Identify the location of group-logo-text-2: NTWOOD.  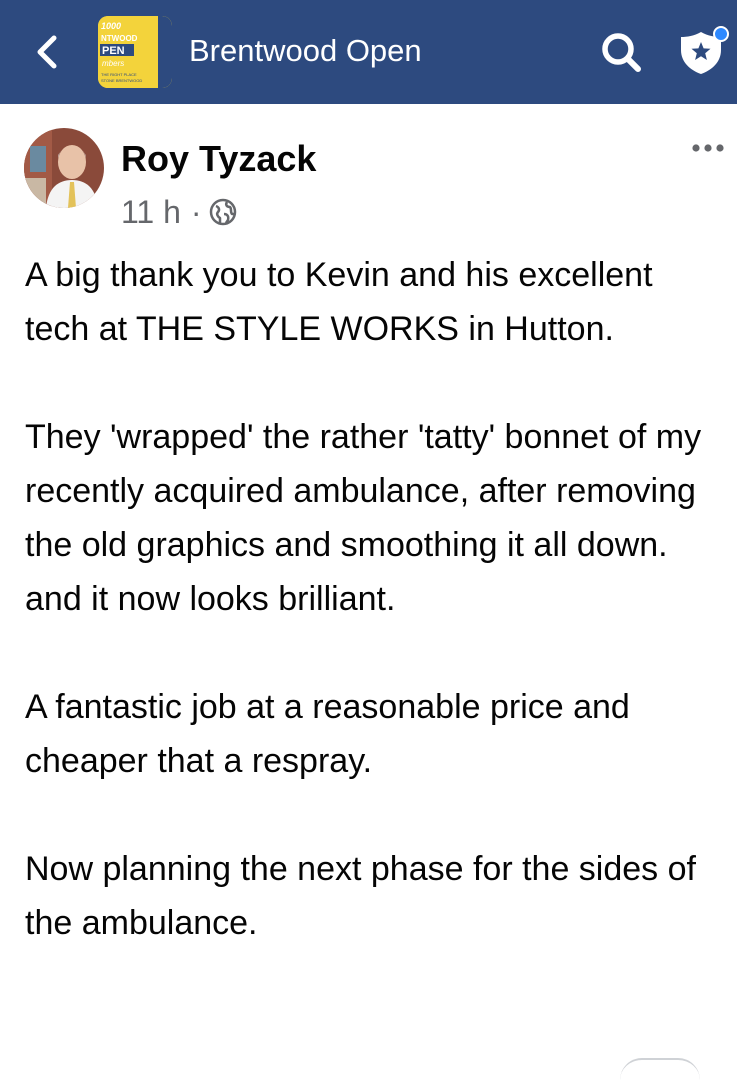
(119, 38).